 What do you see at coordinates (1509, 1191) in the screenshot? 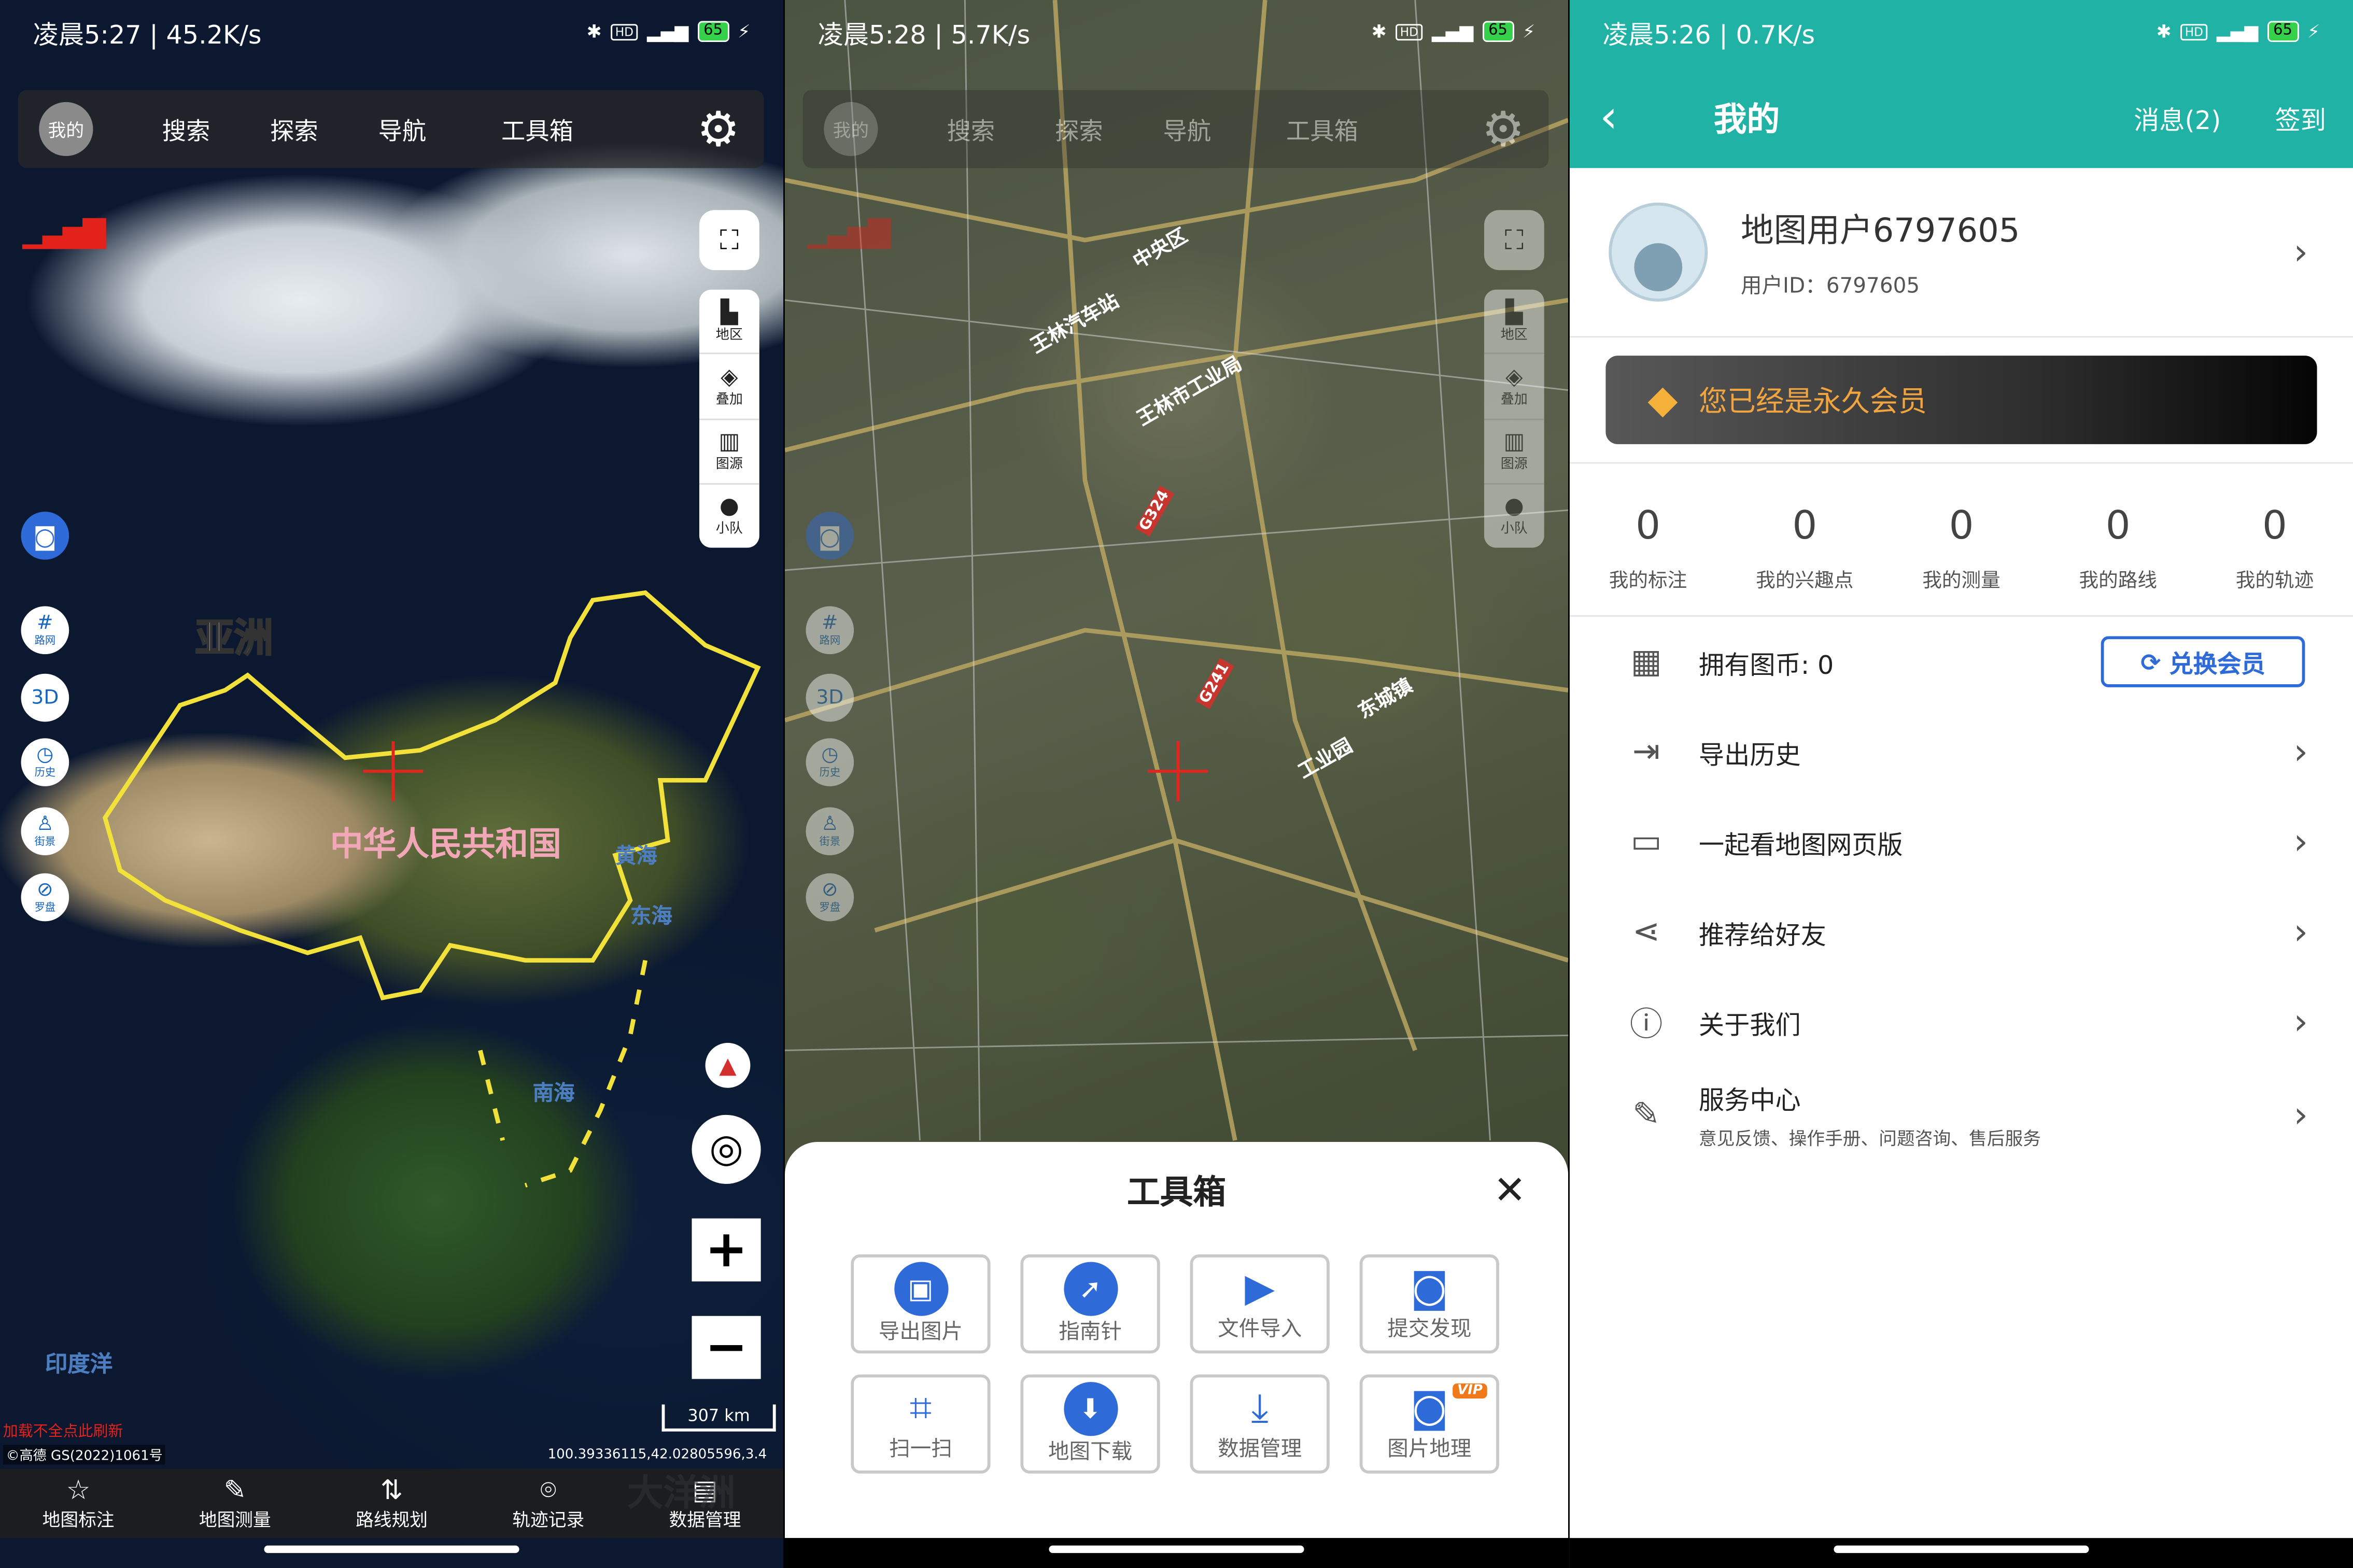
I see `close-icon: ✕` at bounding box center [1509, 1191].